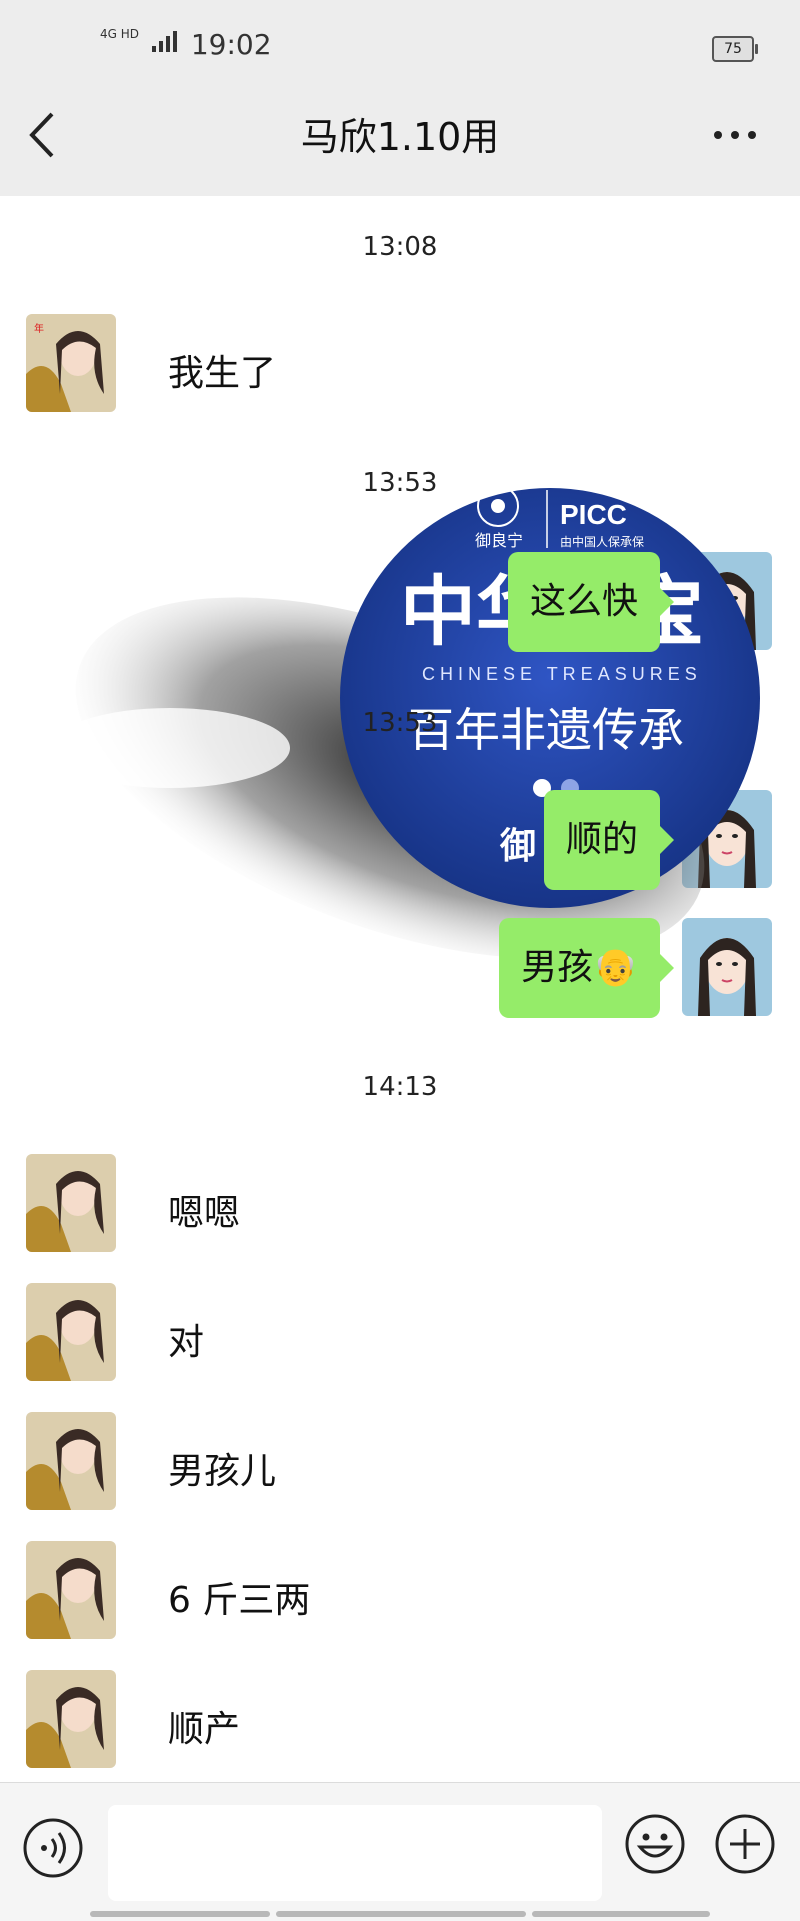  What do you see at coordinates (400, 247) in the screenshot?
I see `timestamp: 13:08` at bounding box center [400, 247].